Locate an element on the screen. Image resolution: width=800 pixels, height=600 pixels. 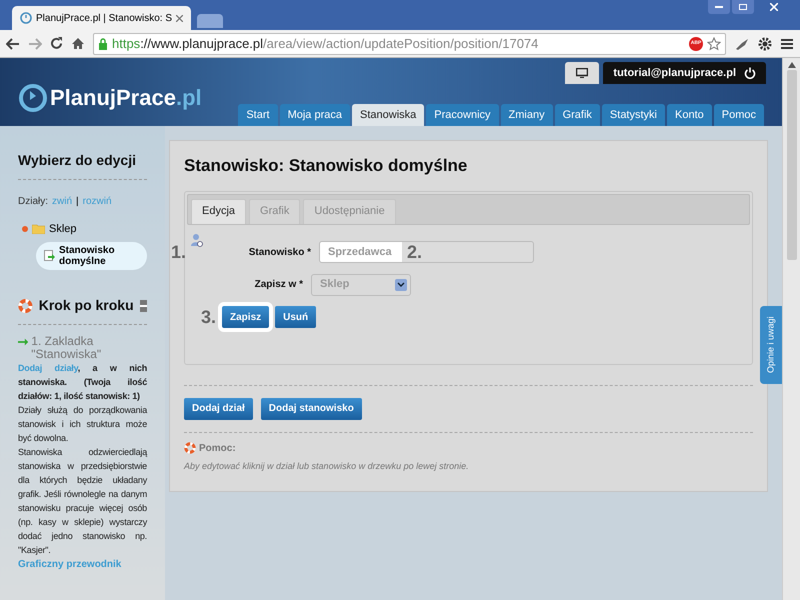
scrollbar is located at coordinates (791, 329).